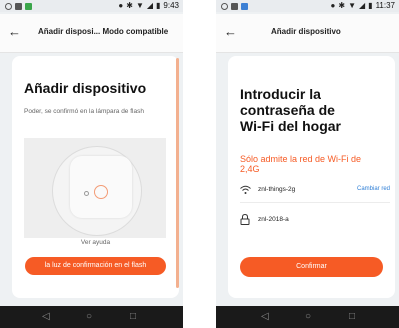 Image resolution: width=399 pixels, height=328 pixels. Describe the element at coordinates (280, 94) in the screenshot. I see `card-heading-line: Introducir la` at that location.